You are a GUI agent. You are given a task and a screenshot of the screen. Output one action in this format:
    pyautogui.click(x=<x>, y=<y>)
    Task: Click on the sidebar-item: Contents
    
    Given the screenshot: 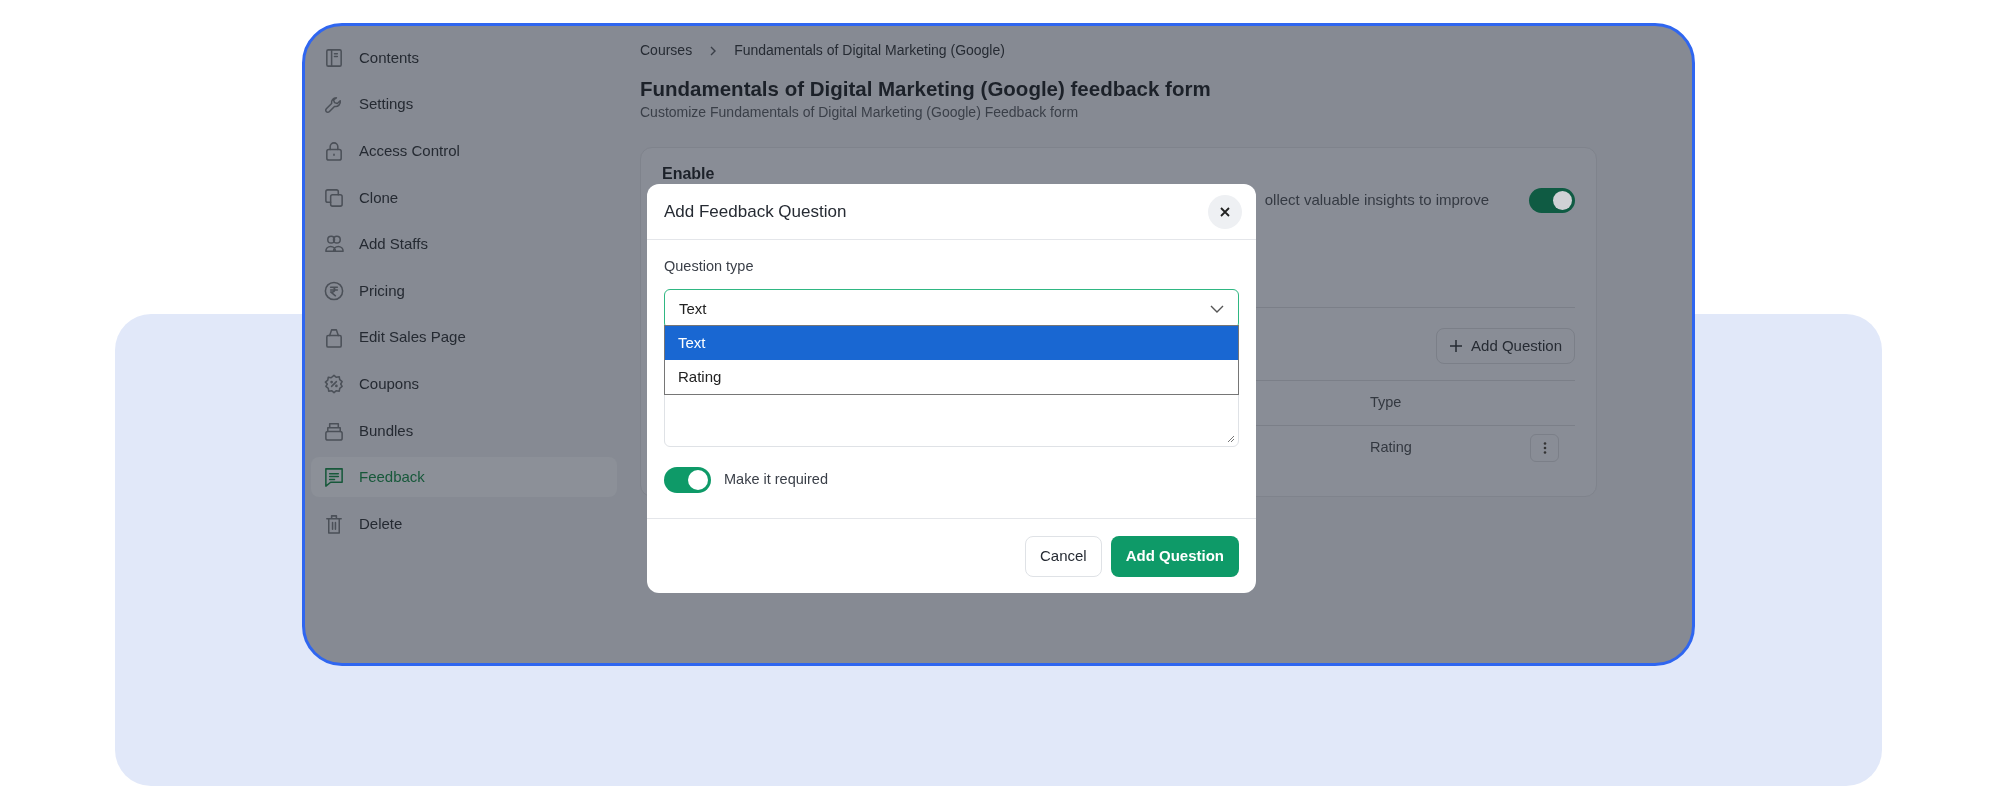 What is the action you would take?
    pyautogui.click(x=464, y=58)
    